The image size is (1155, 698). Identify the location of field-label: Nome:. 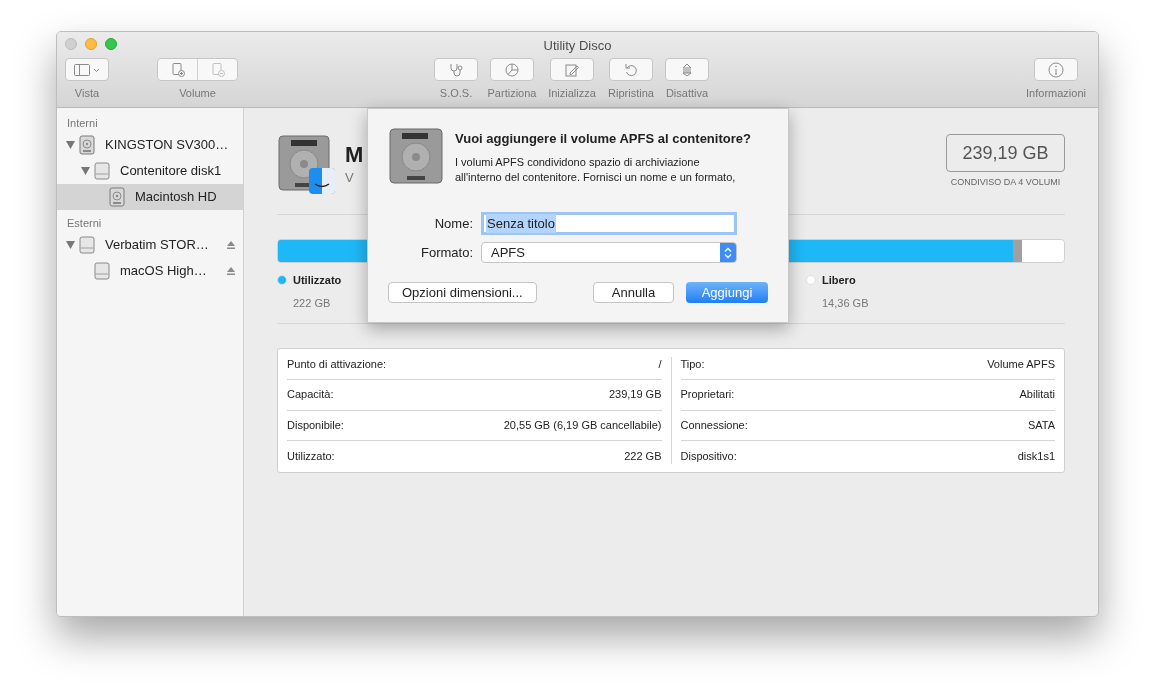
(453, 223).